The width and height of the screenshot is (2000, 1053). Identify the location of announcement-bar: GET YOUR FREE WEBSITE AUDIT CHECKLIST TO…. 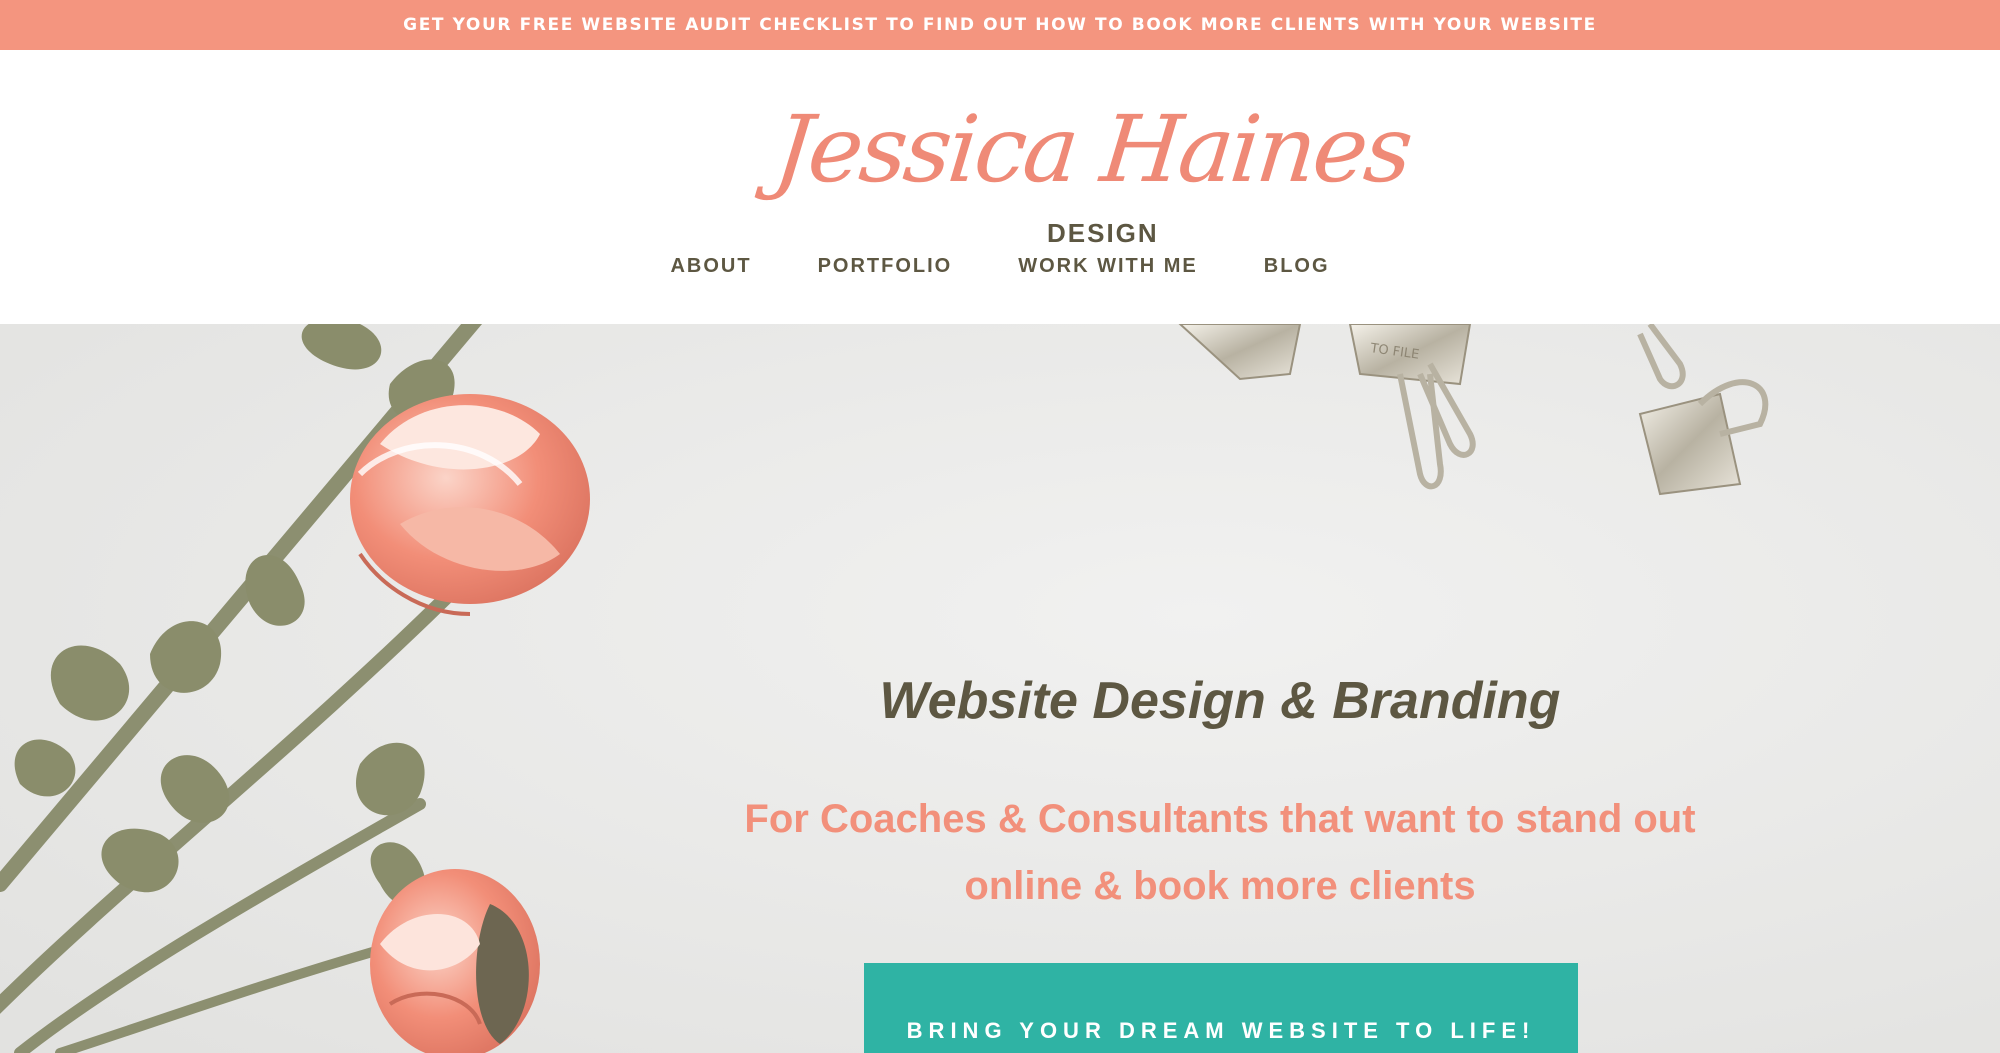
(1000, 25).